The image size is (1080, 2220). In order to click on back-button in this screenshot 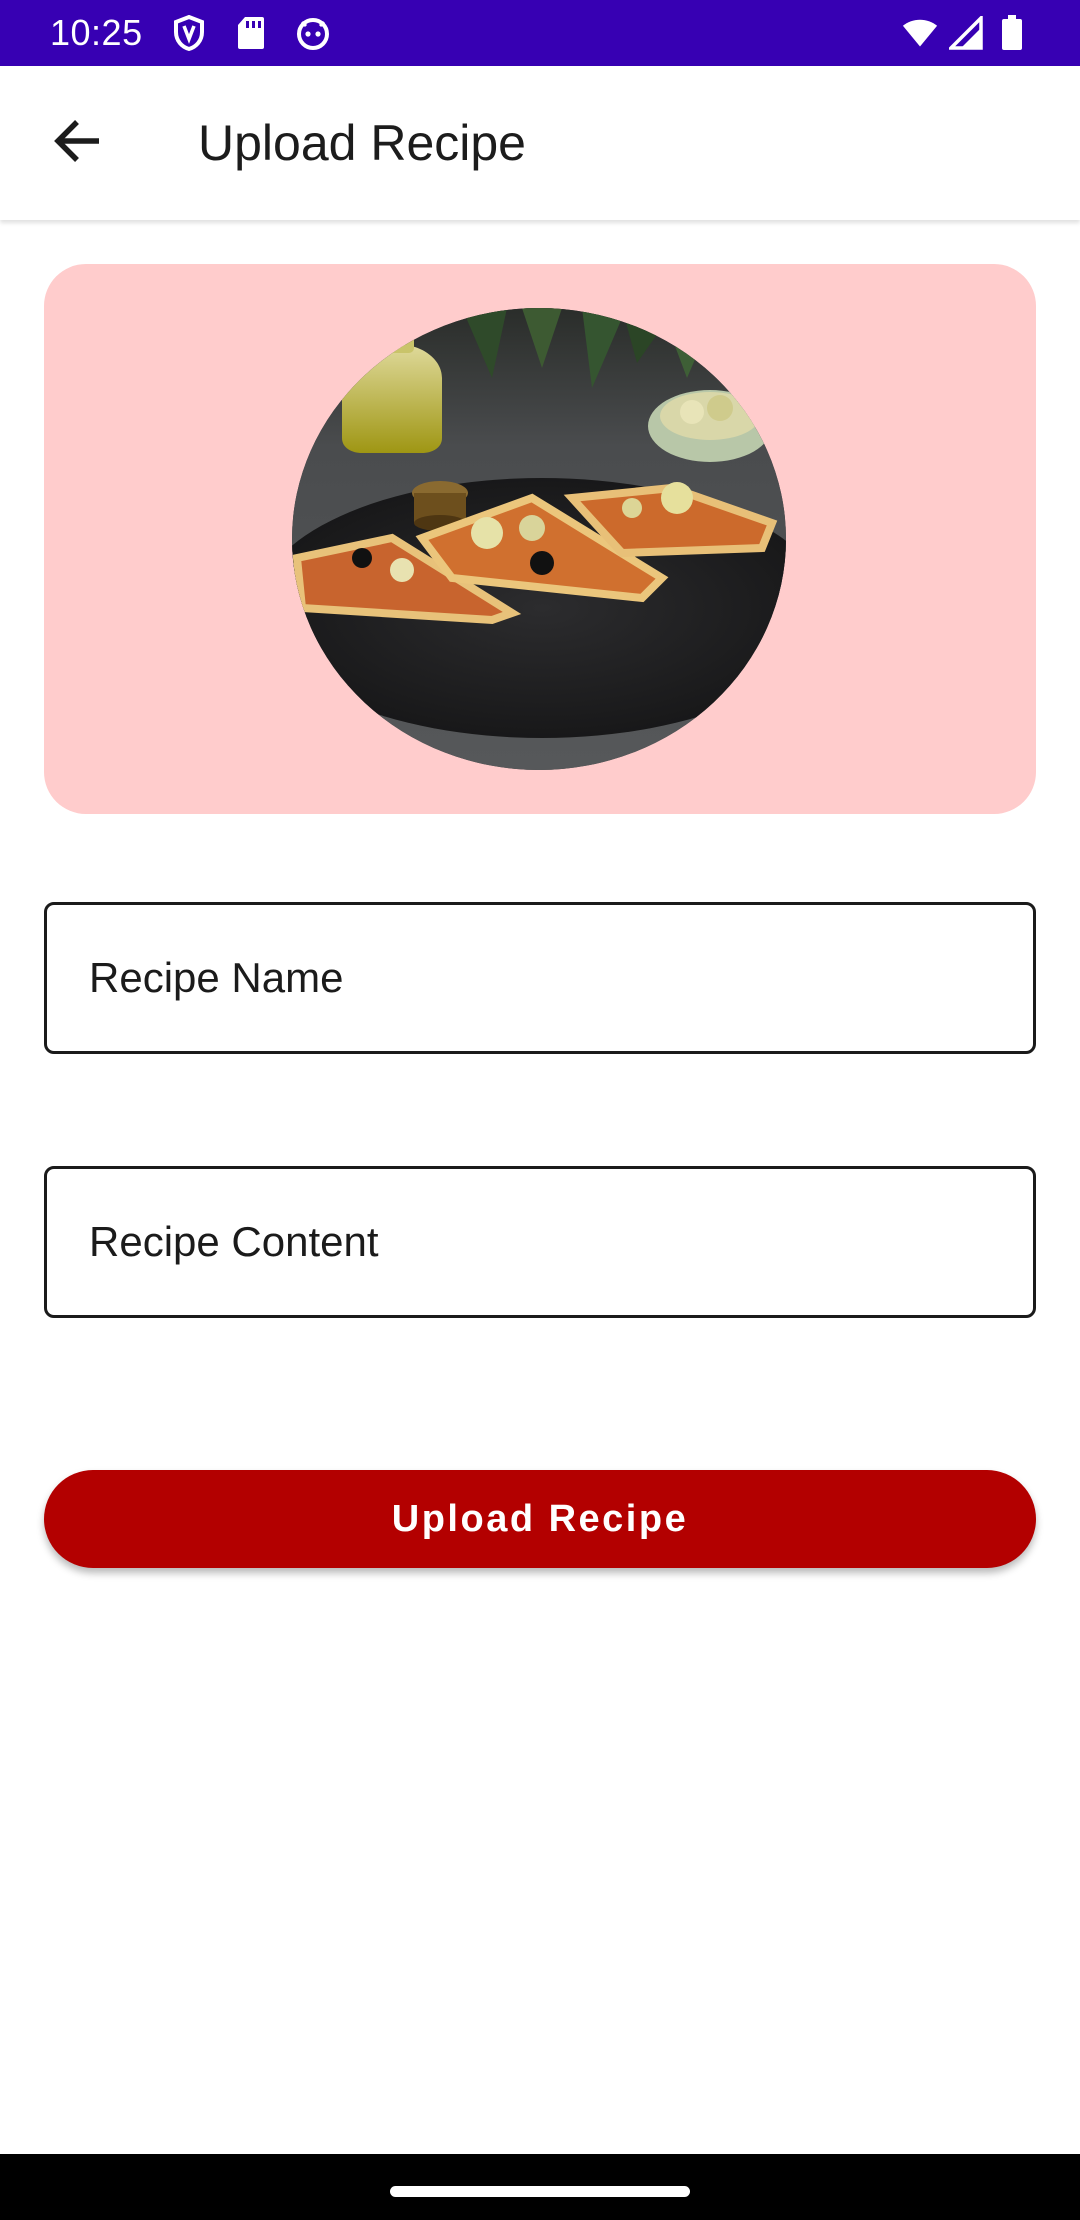, I will do `click(78, 143)`.